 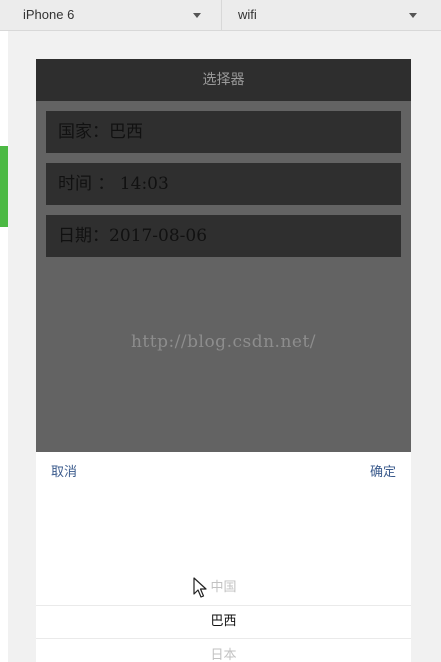 What do you see at coordinates (223, 132) in the screenshot?
I see `country-field: 国家：巴西` at bounding box center [223, 132].